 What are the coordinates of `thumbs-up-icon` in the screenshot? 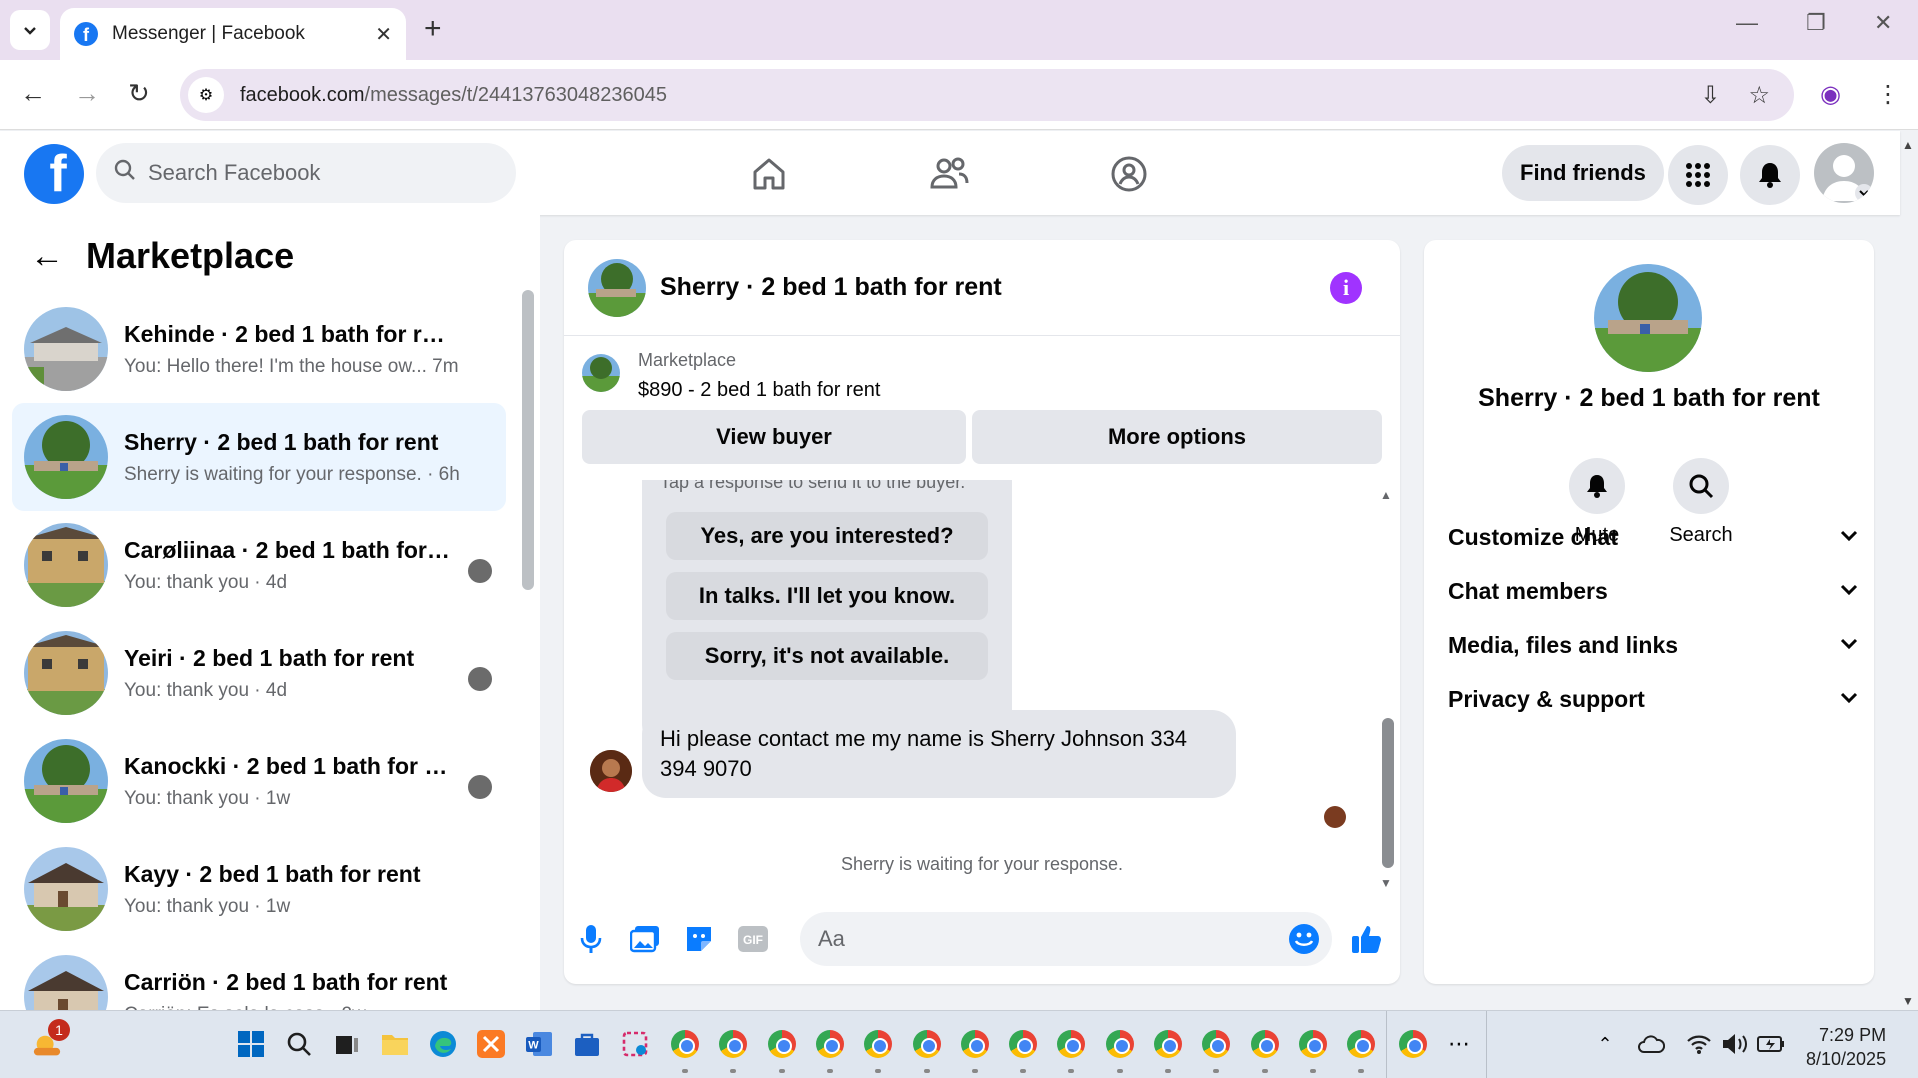 It's located at (1367, 939).